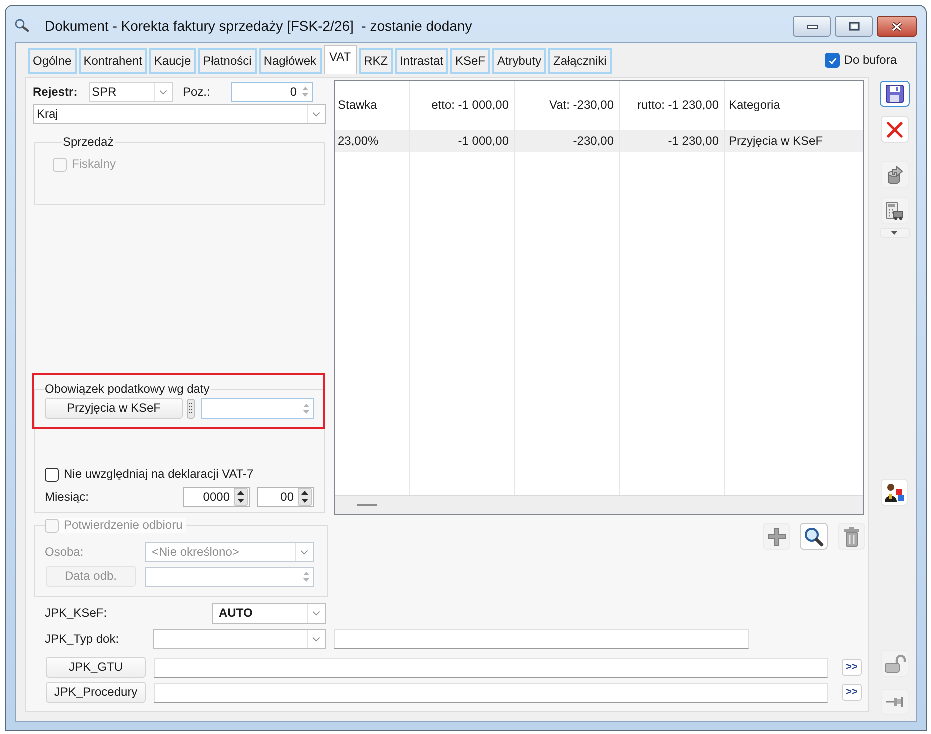 The width and height of the screenshot is (931, 734). Describe the element at coordinates (470, 61) in the screenshot. I see `tab: KSeF` at that location.